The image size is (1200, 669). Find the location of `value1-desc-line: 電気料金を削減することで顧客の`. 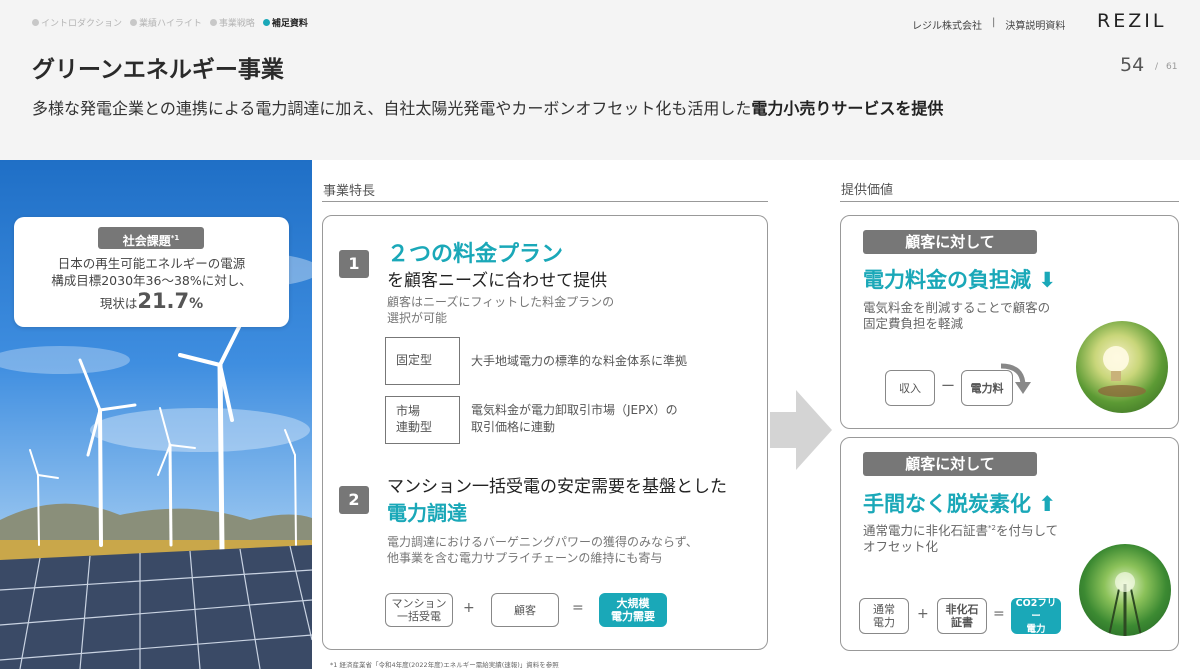

value1-desc-line: 電気料金を削減することで顧客の is located at coordinates (957, 307).